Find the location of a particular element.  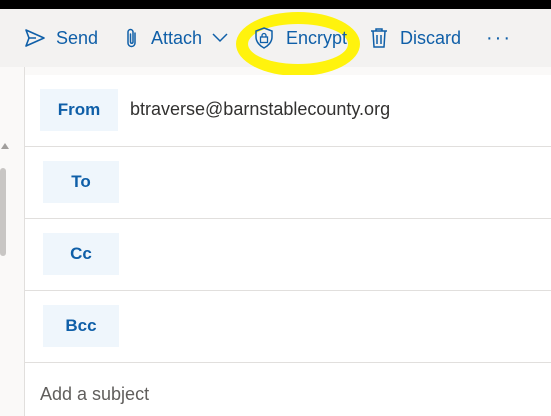

subject-input: Add a subject is located at coordinates (94, 394).